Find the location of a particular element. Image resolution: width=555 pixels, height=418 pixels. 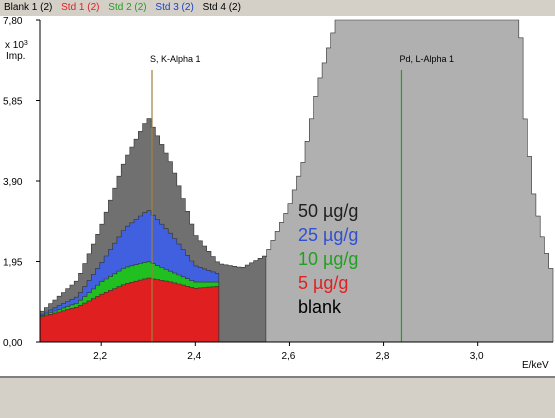

y-tick-label: 5,85 is located at coordinates (13, 102).